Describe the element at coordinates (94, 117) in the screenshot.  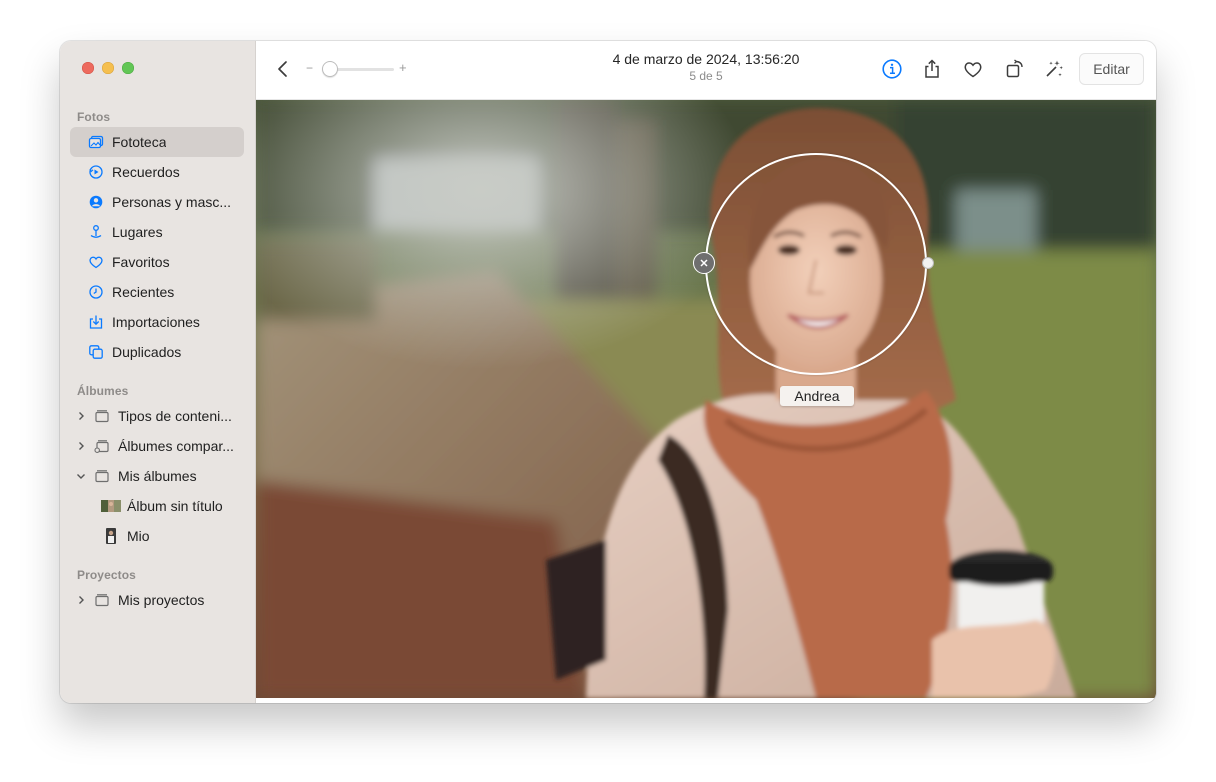
I see `section-label-fotos: Fotos` at that location.